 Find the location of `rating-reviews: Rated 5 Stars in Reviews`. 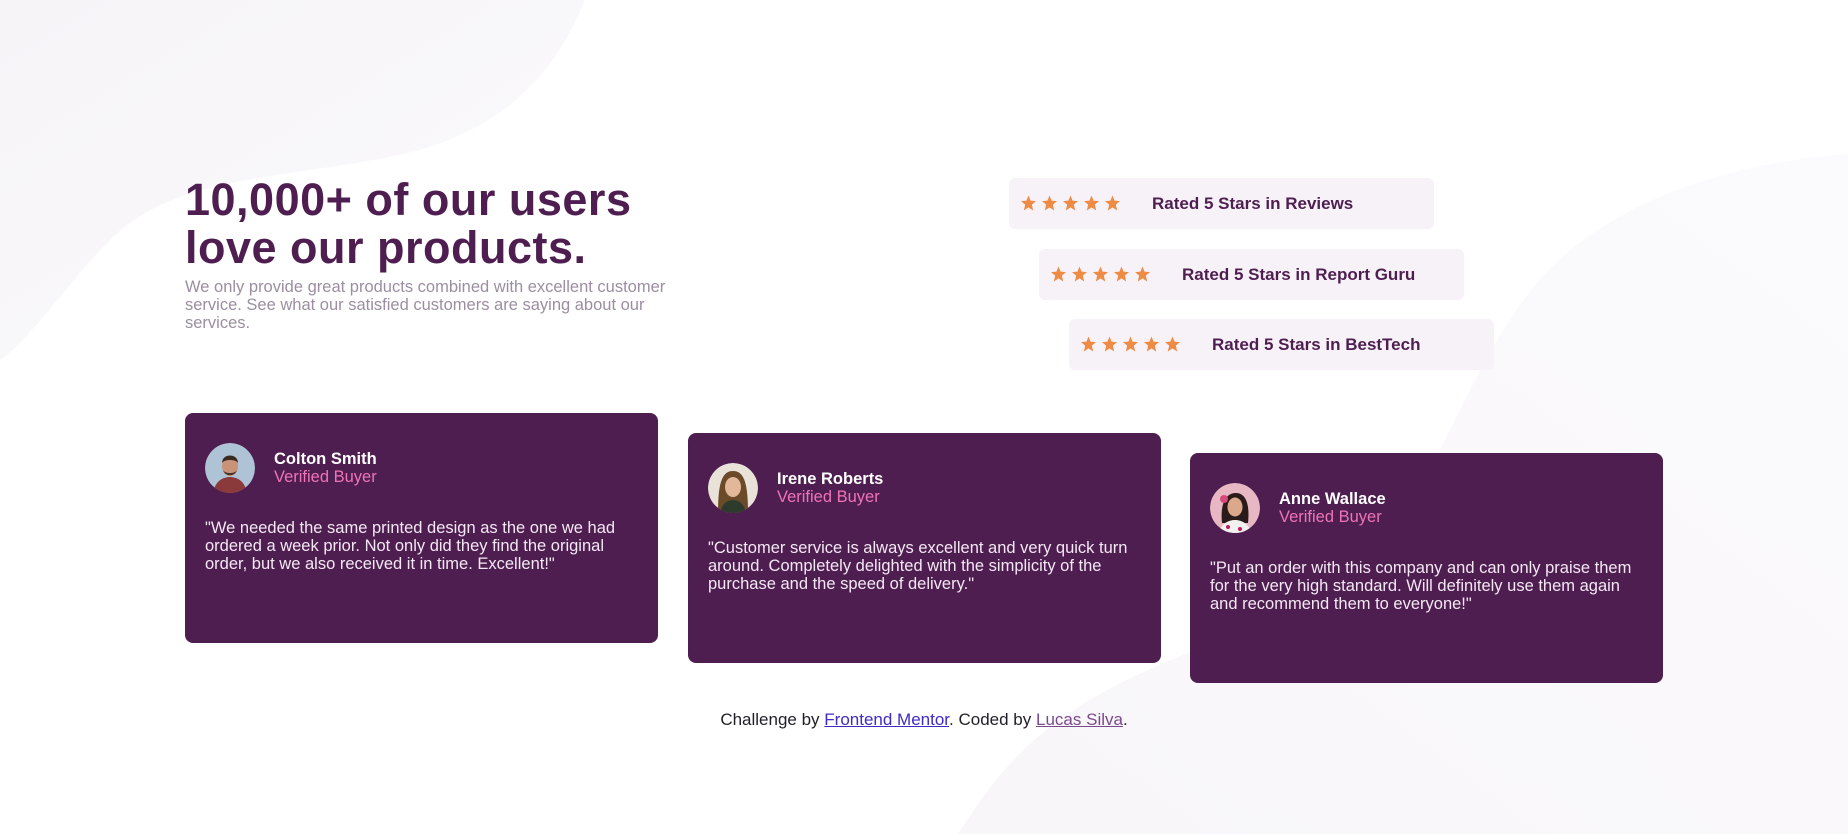

rating-reviews: Rated 5 Stars in Reviews is located at coordinates (1221, 203).